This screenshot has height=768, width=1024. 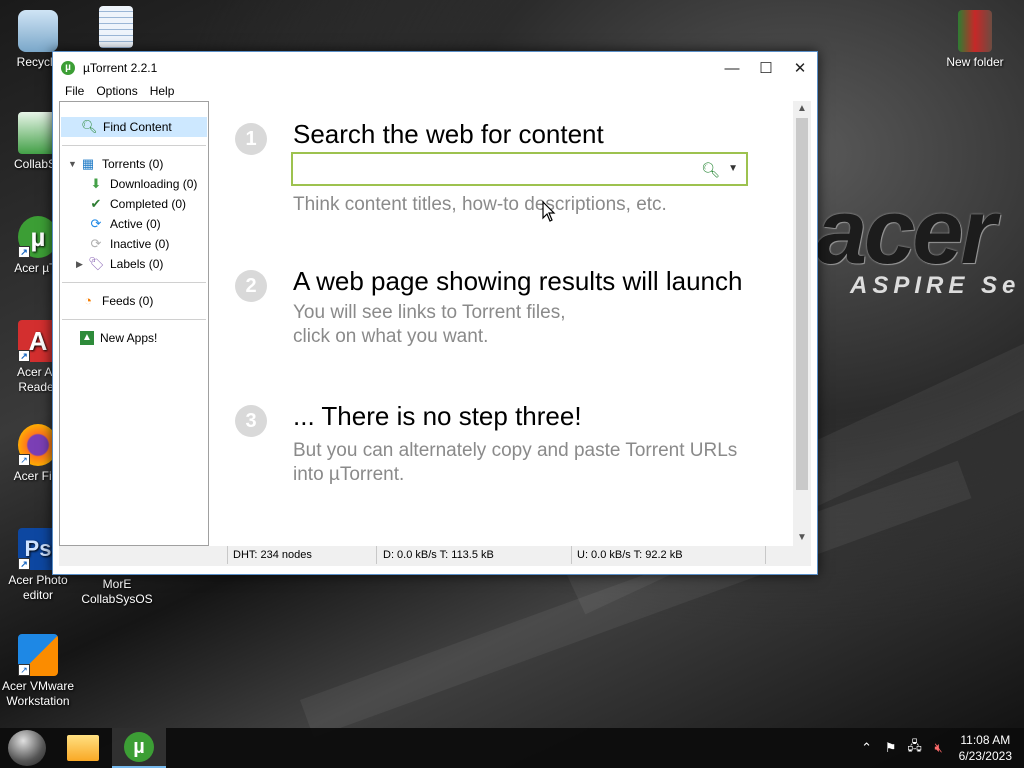 What do you see at coordinates (391, 336) in the screenshot?
I see `step-description: click on what you want.` at bounding box center [391, 336].